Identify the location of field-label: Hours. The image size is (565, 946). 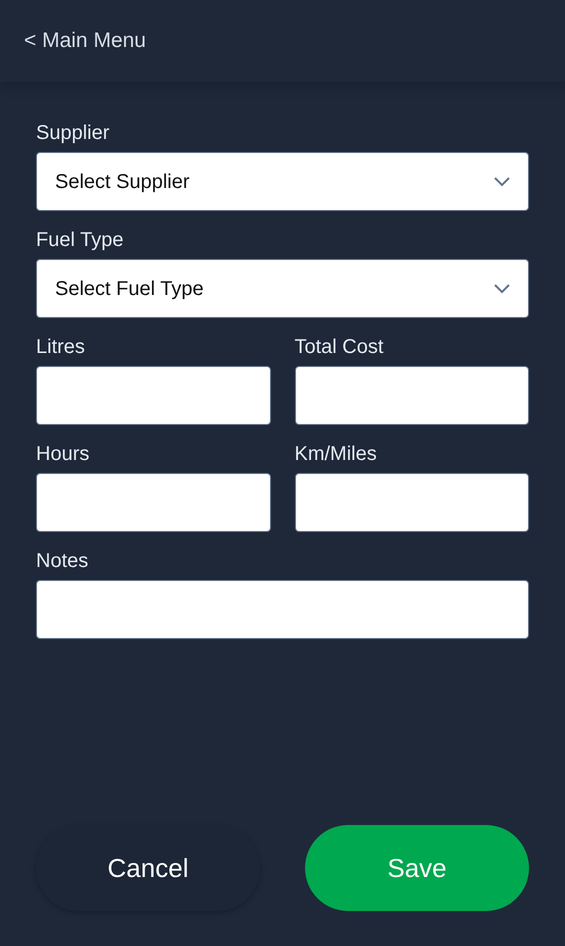
(63, 454).